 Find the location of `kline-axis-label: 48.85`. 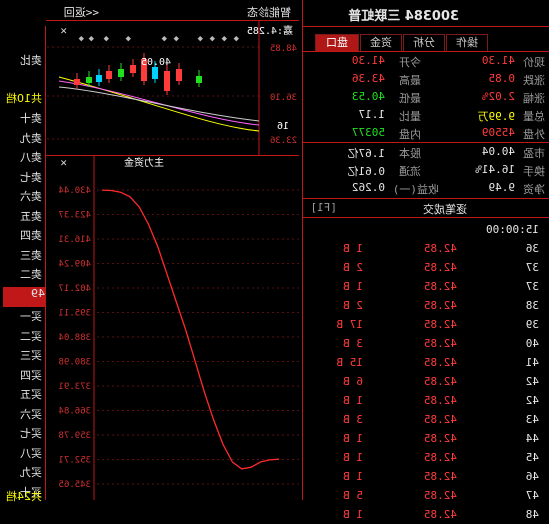

kline-axis-label: 48.85 is located at coordinates (283, 49).